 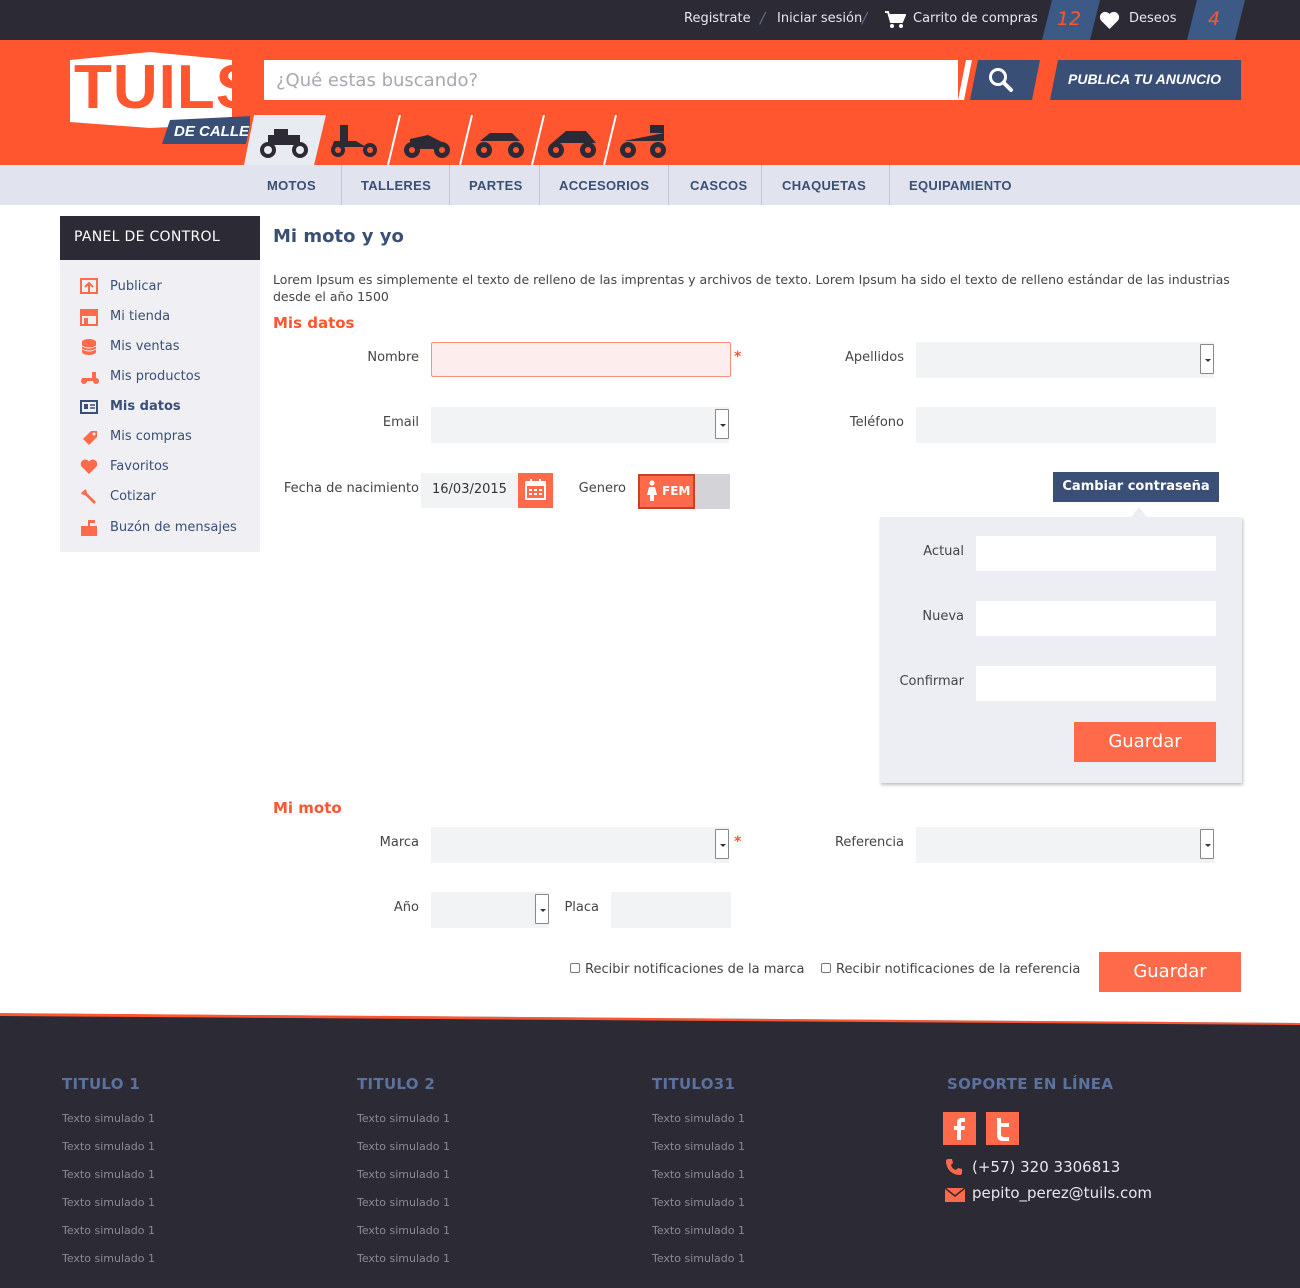 What do you see at coordinates (895, 22) in the screenshot?
I see `cart-icon` at bounding box center [895, 22].